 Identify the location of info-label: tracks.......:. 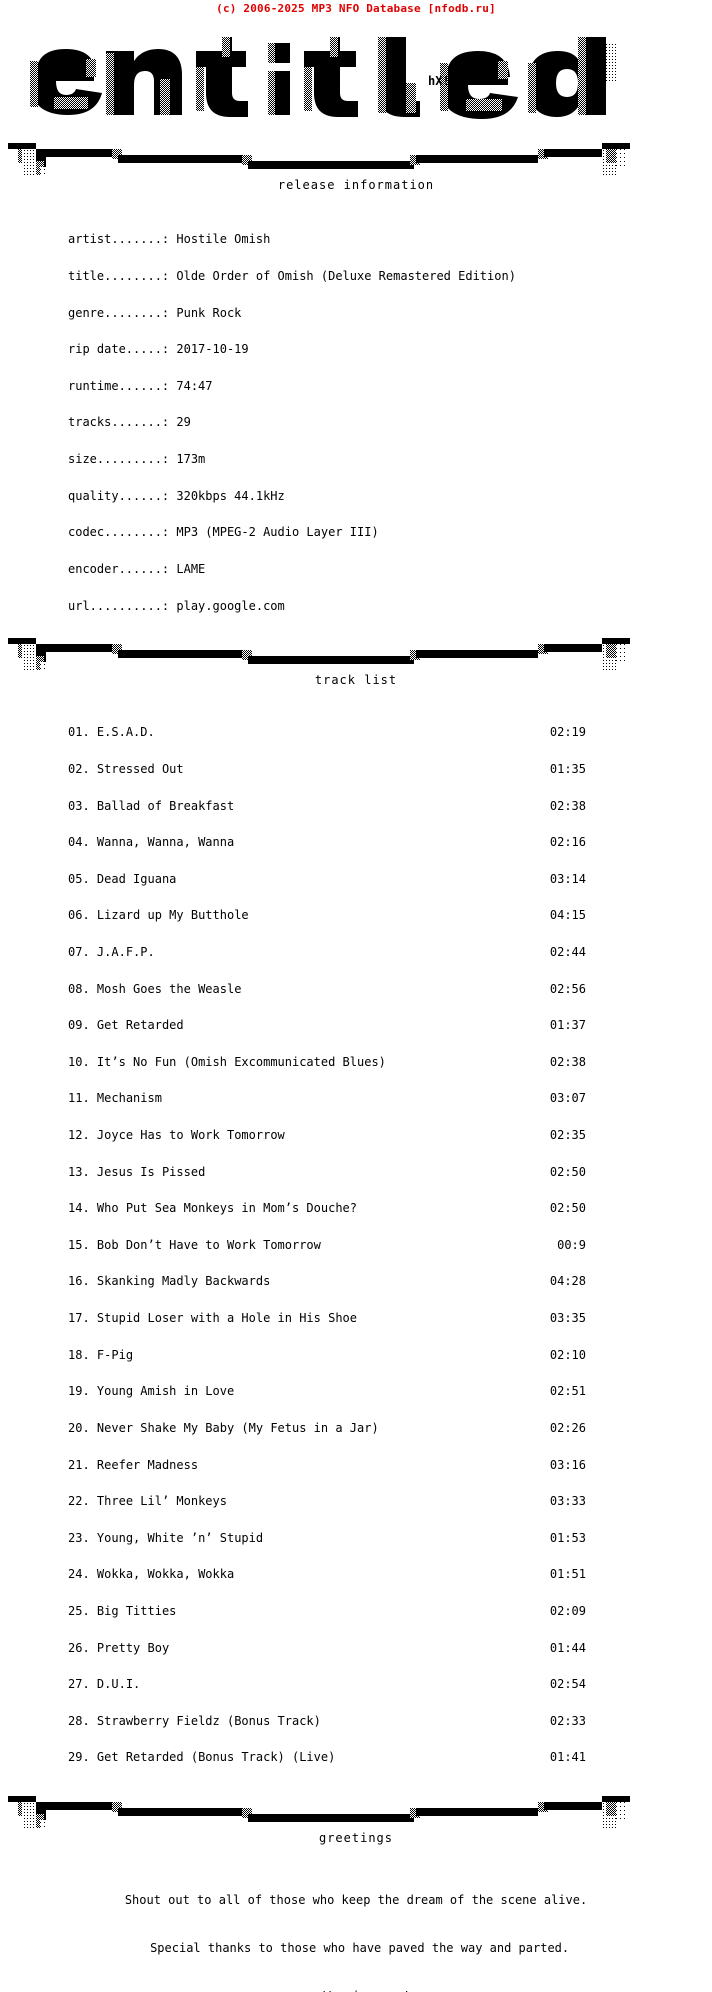
(122, 422).